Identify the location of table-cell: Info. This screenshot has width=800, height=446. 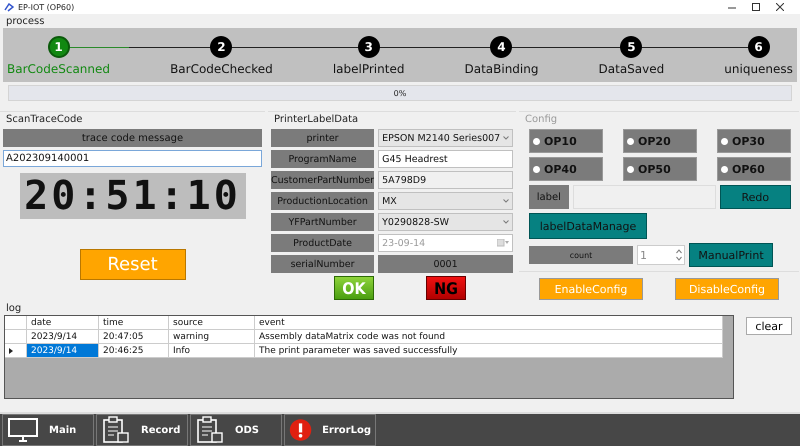
(212, 350).